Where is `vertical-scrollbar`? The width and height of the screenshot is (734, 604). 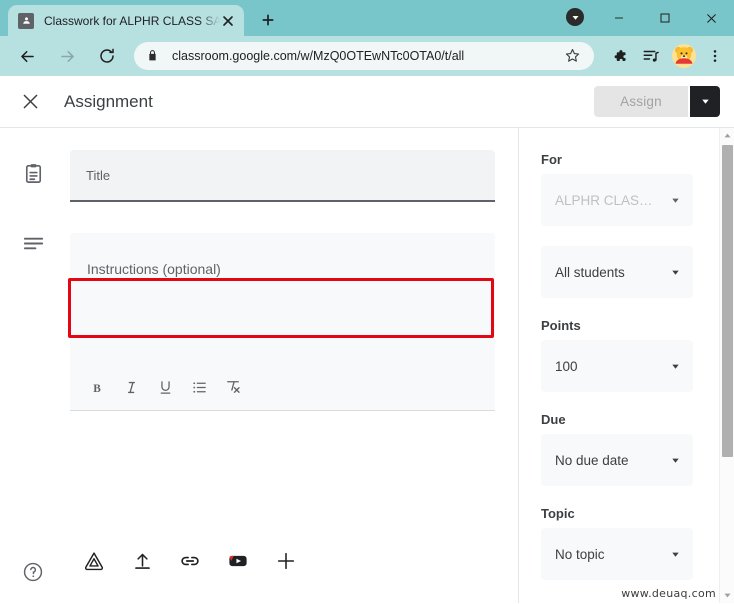 vertical-scrollbar is located at coordinates (726, 365).